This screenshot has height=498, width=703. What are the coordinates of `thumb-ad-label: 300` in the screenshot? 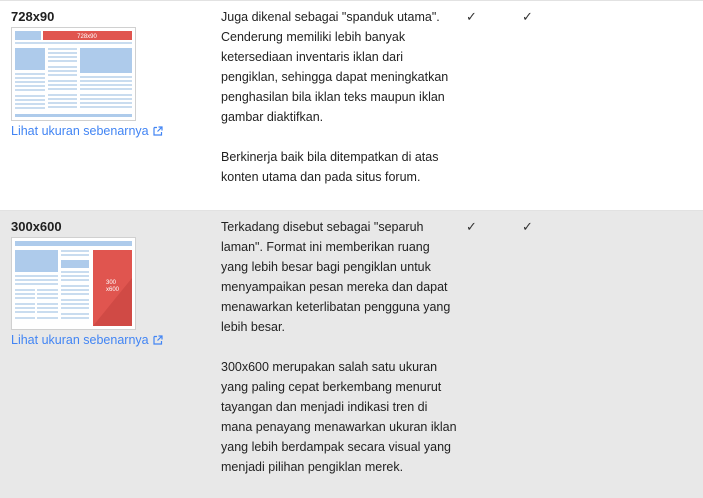 It's located at (111, 283).